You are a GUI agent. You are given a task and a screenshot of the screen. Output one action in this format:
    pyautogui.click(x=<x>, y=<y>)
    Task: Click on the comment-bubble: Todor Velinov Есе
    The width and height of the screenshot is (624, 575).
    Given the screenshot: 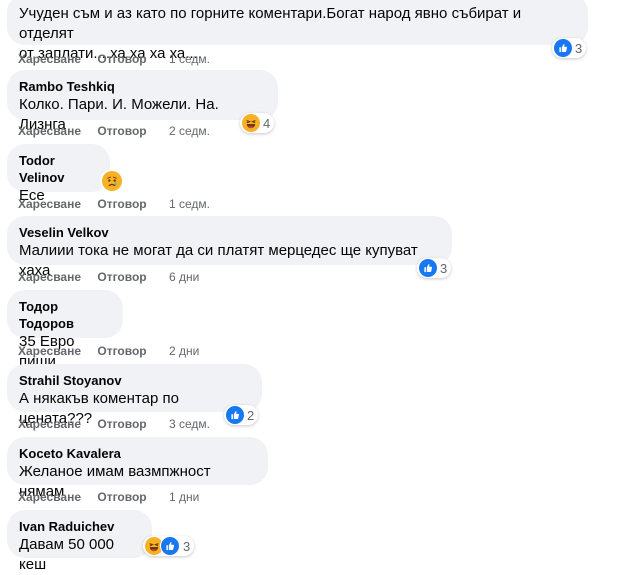 What is the action you would take?
    pyautogui.click(x=58, y=174)
    